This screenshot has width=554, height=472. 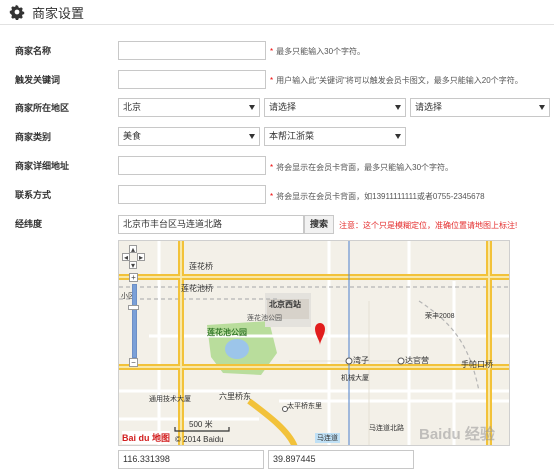 What do you see at coordinates (304, 406) in the screenshot?
I see `map-label: 太平桥东里` at bounding box center [304, 406].